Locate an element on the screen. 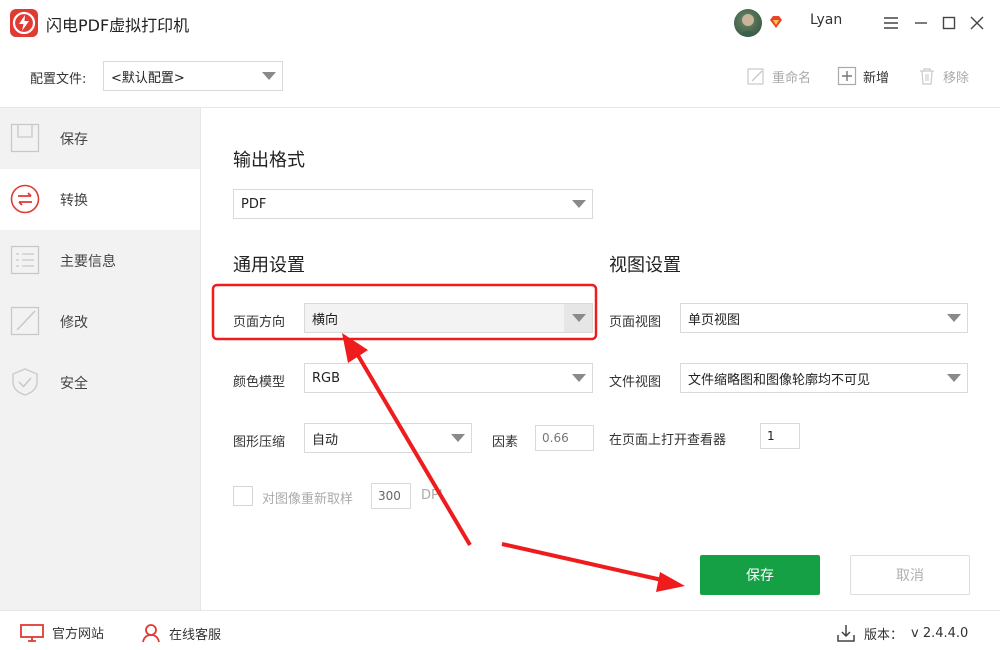  user-support-icon is located at coordinates (151, 633).